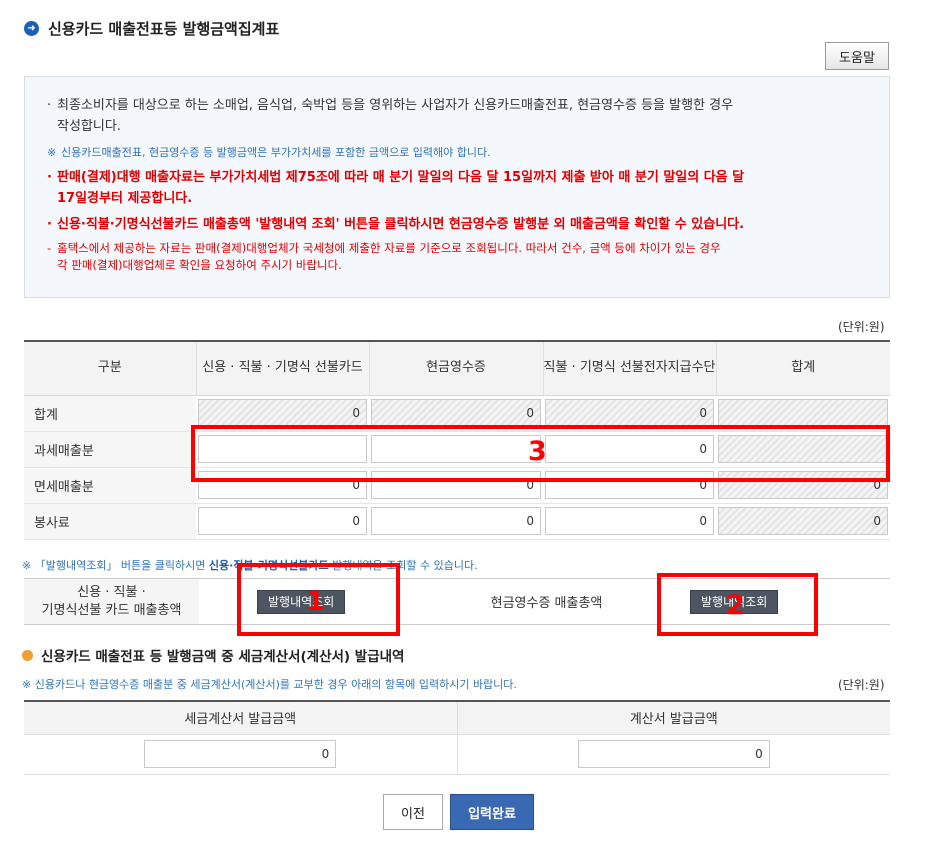 Image resolution: width=946 pixels, height=841 pixels. I want to click on row-label: 면세매출분, so click(110, 485).